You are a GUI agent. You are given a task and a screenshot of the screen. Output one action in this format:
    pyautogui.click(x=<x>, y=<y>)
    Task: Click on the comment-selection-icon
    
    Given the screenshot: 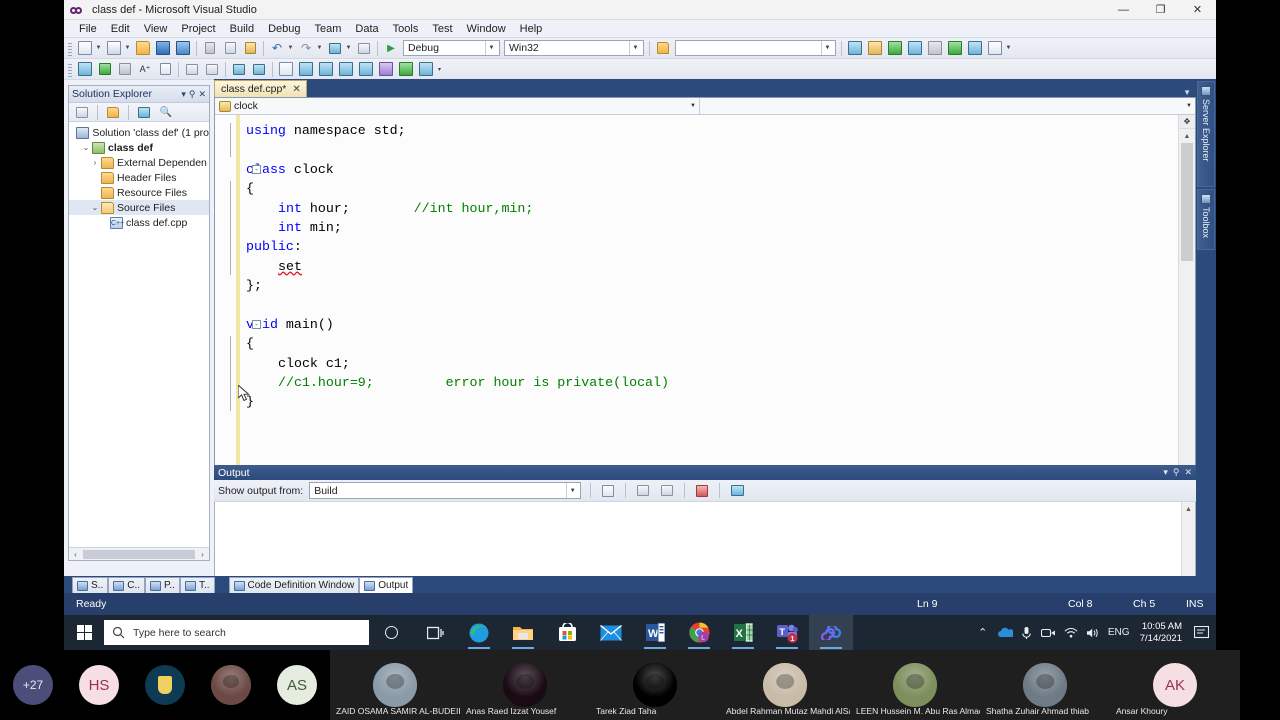 What is the action you would take?
    pyautogui.click(x=105, y=69)
    